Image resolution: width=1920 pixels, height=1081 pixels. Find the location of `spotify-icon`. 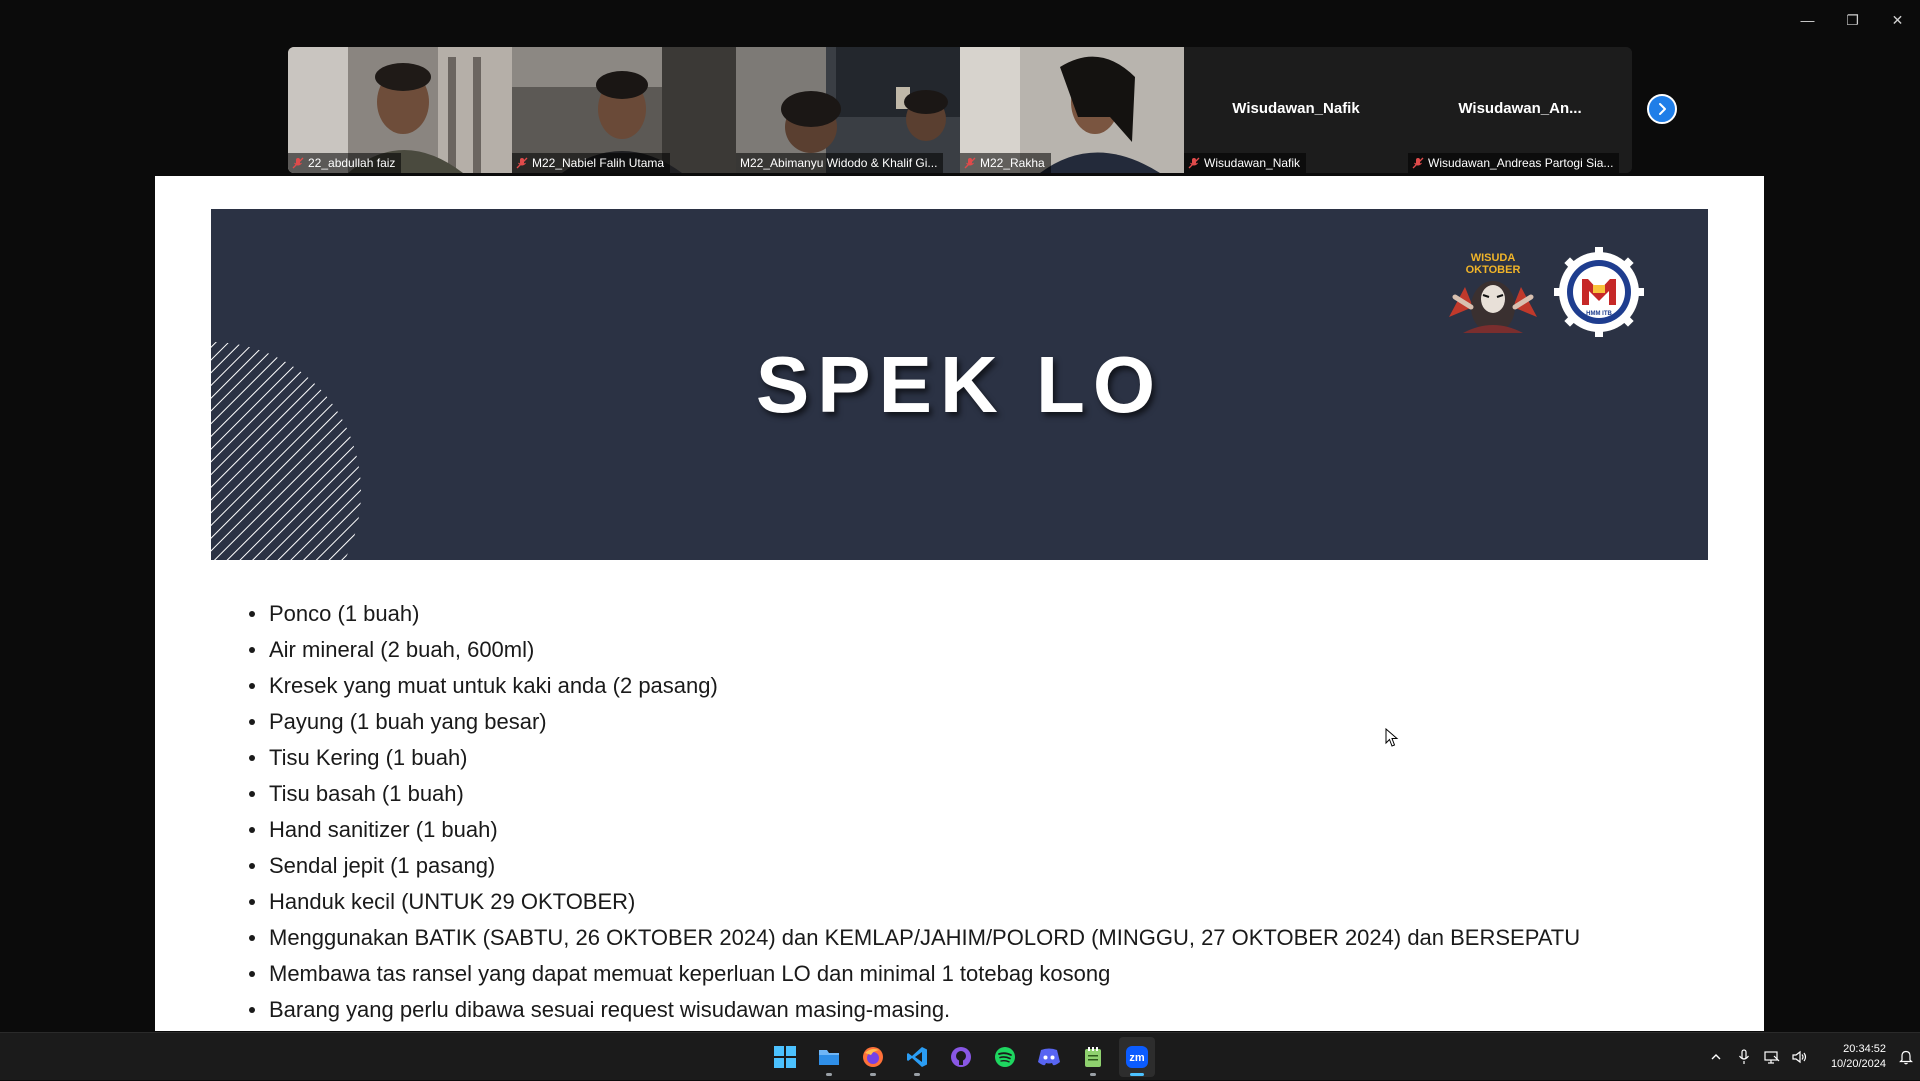

spotify-icon is located at coordinates (1005, 1057).